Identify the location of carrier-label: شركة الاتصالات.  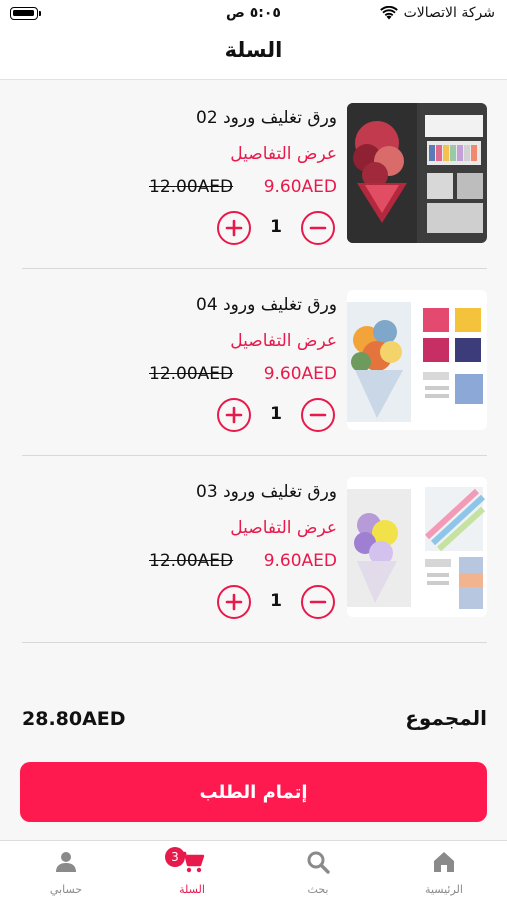
(449, 13).